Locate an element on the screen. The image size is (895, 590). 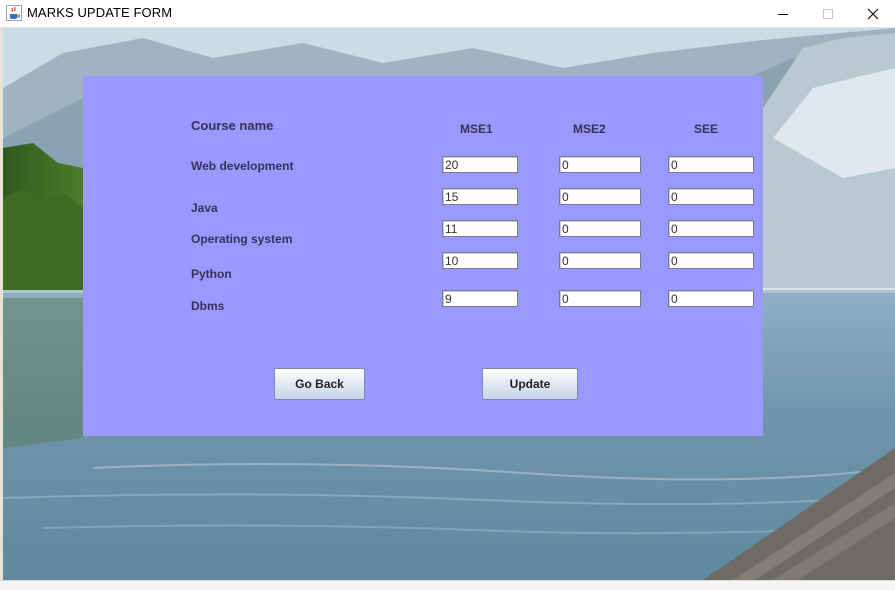
course-label-python: Python is located at coordinates (211, 274).